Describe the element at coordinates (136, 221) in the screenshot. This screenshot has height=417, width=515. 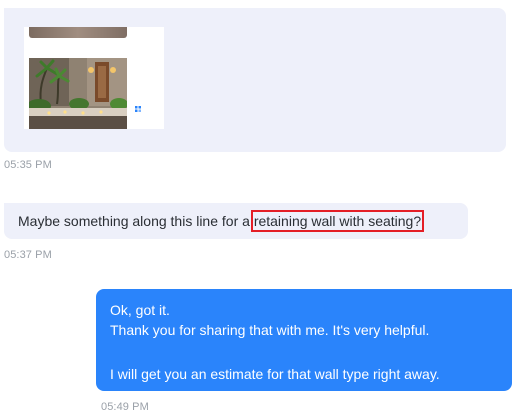
I see `message-text-plain: Maybe something along this line for a` at that location.